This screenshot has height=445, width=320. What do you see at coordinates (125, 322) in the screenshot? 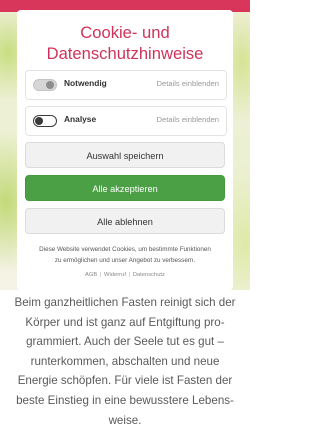
I see `article-line: Körper und ist ganz auf Entgiftung pro-` at bounding box center [125, 322].